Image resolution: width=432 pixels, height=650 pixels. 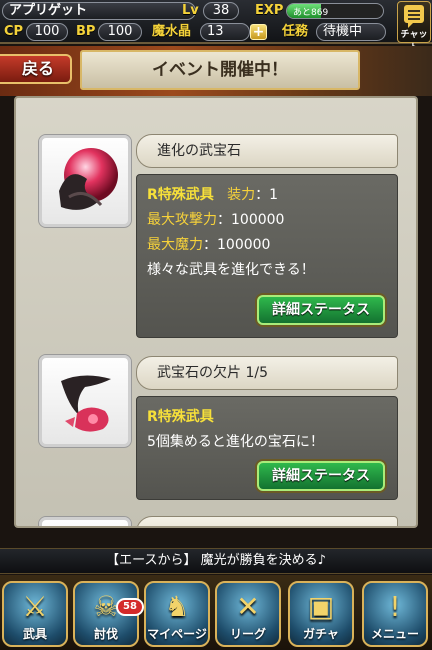 What do you see at coordinates (221, 11) in the screenshot?
I see `level-value: 38` at bounding box center [221, 11].